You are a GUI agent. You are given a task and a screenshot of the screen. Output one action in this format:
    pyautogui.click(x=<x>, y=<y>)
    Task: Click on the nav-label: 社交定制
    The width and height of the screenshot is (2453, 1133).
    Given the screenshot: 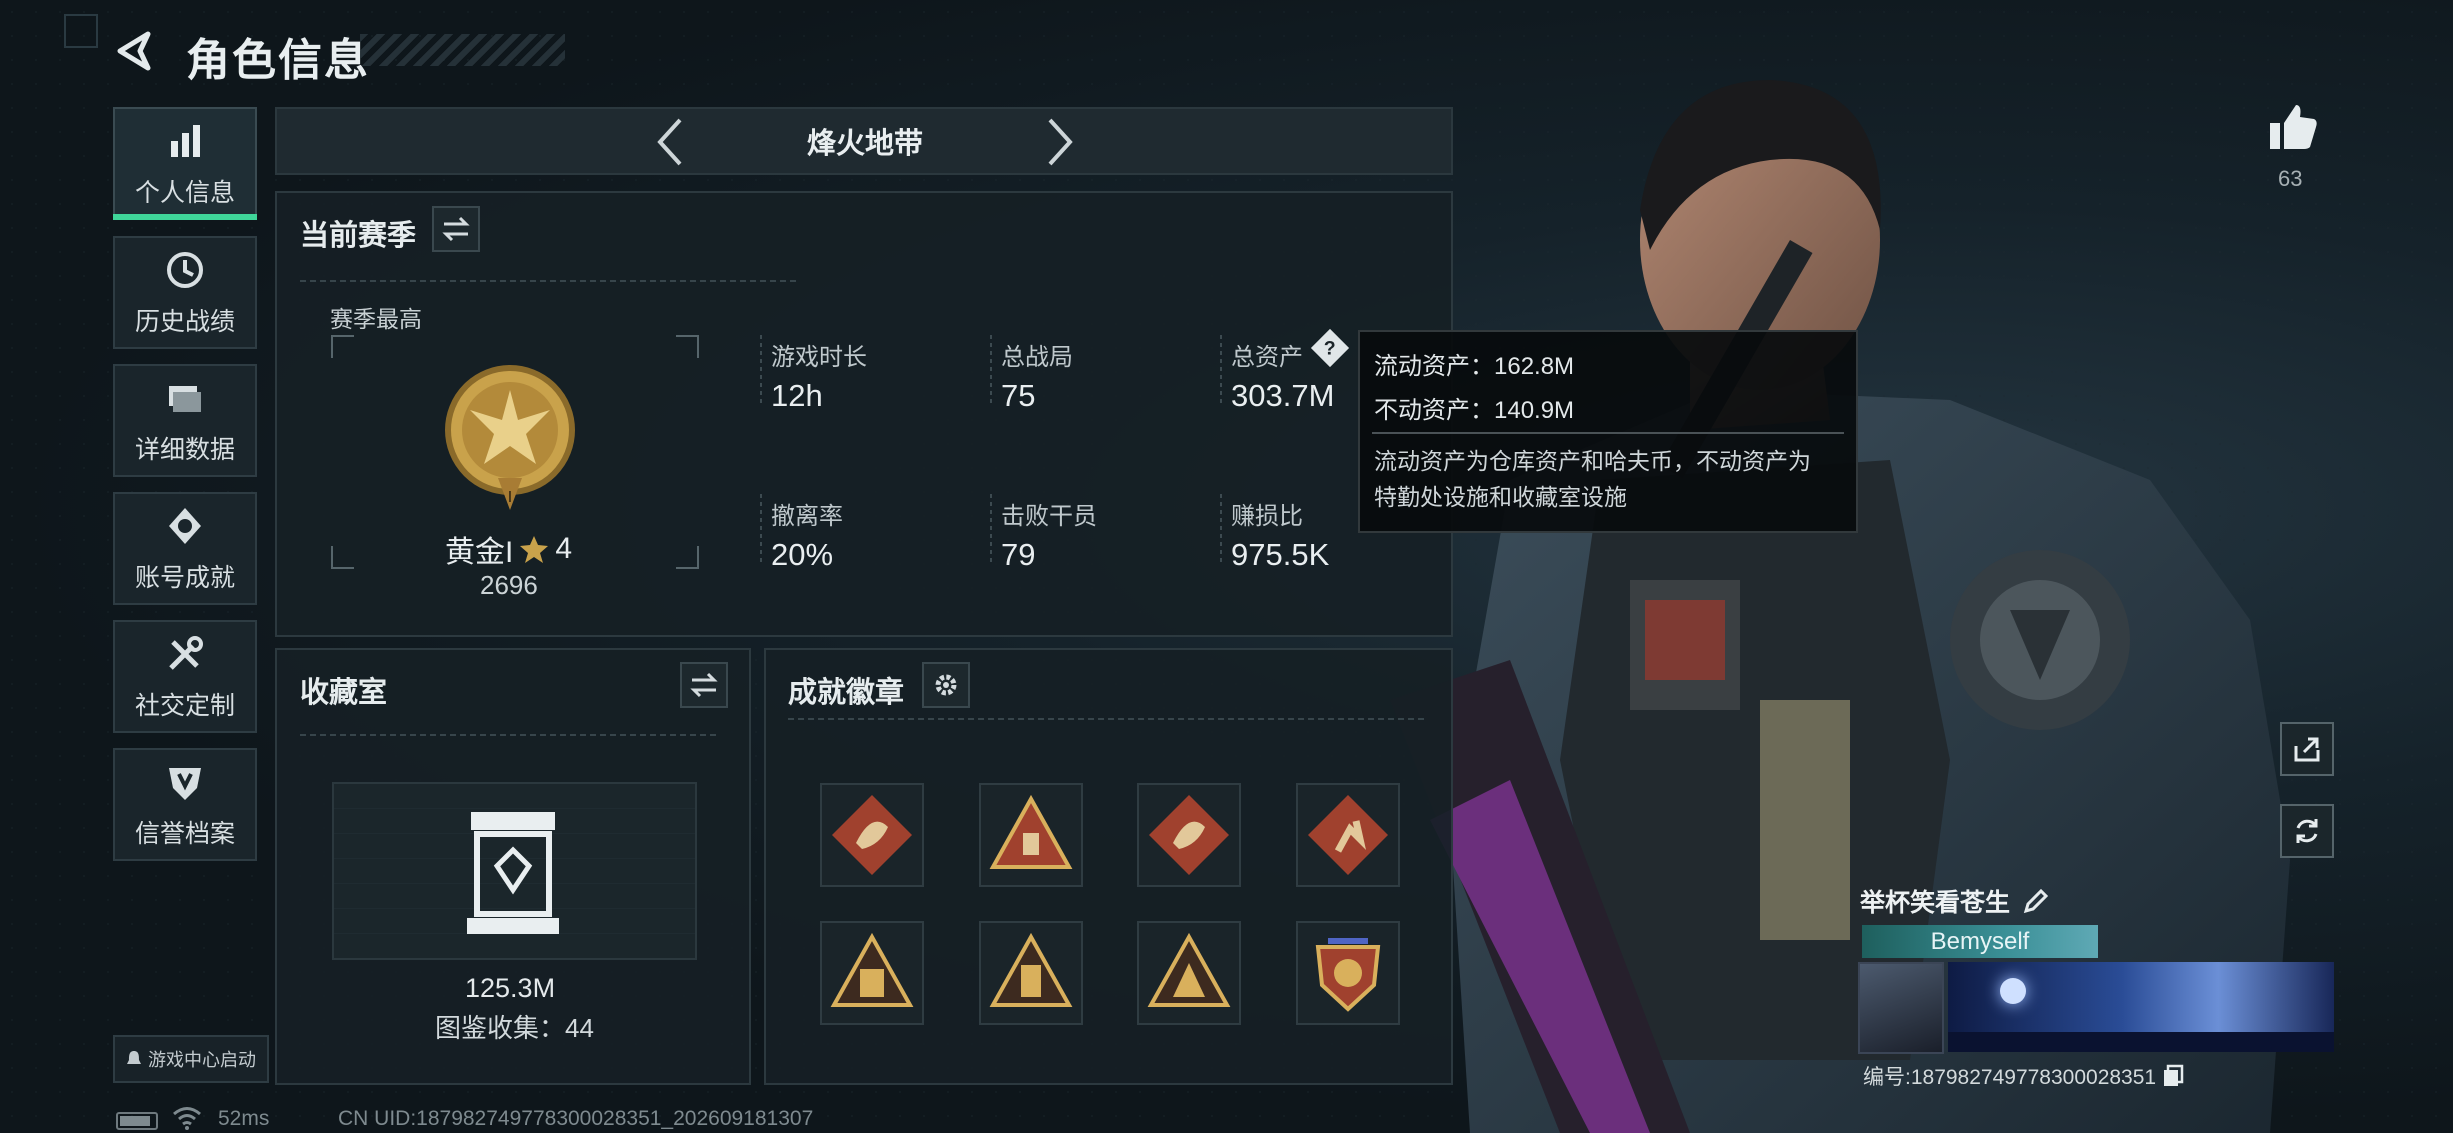 What is the action you would take?
    pyautogui.click(x=184, y=705)
    